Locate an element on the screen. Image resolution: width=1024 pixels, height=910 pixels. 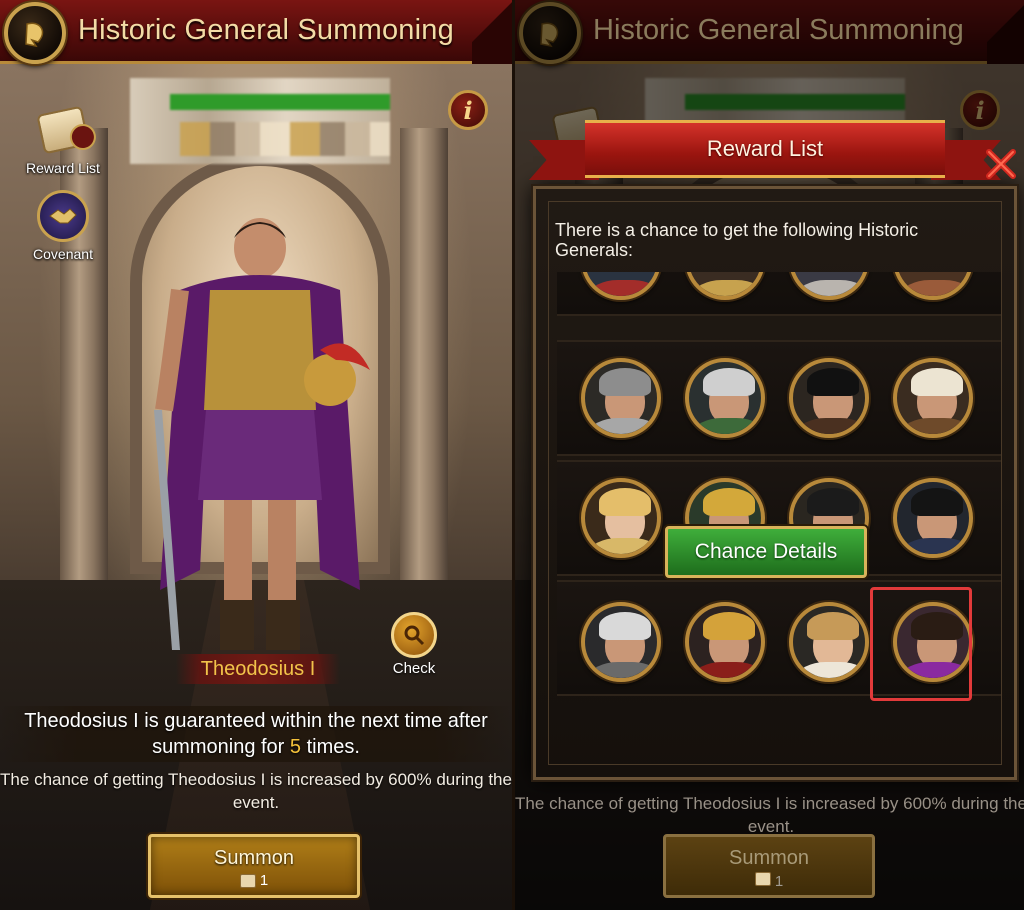
blurred-tiles is located at coordinates (285, 139).